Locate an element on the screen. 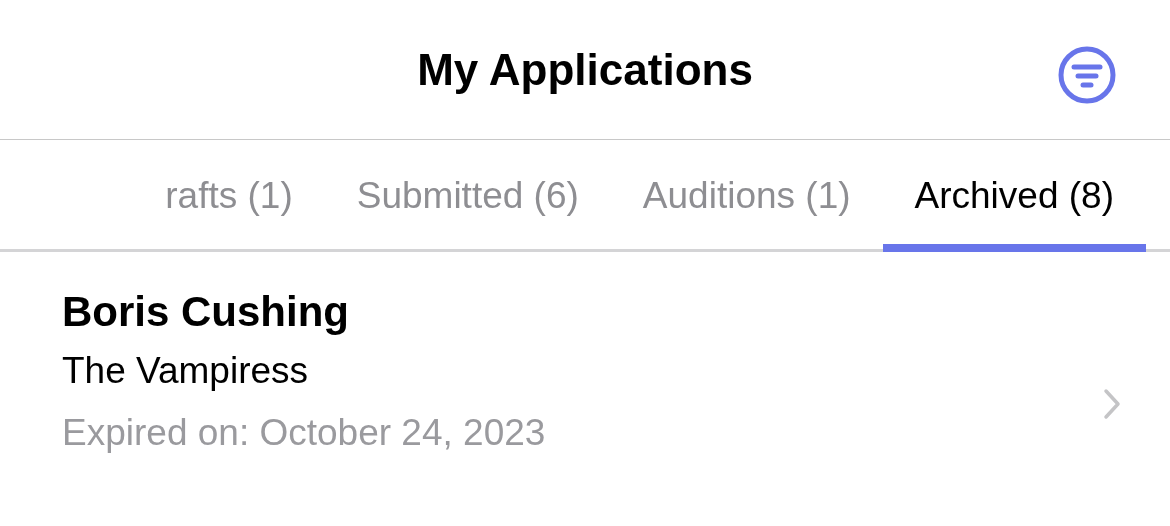  tab: rafts (1) is located at coordinates (229, 196).